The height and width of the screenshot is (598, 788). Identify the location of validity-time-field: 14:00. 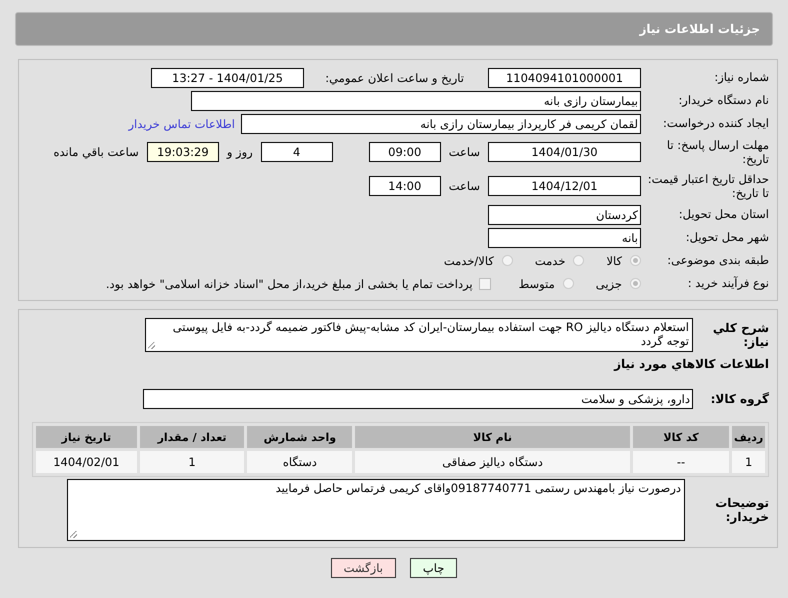
(404, 186).